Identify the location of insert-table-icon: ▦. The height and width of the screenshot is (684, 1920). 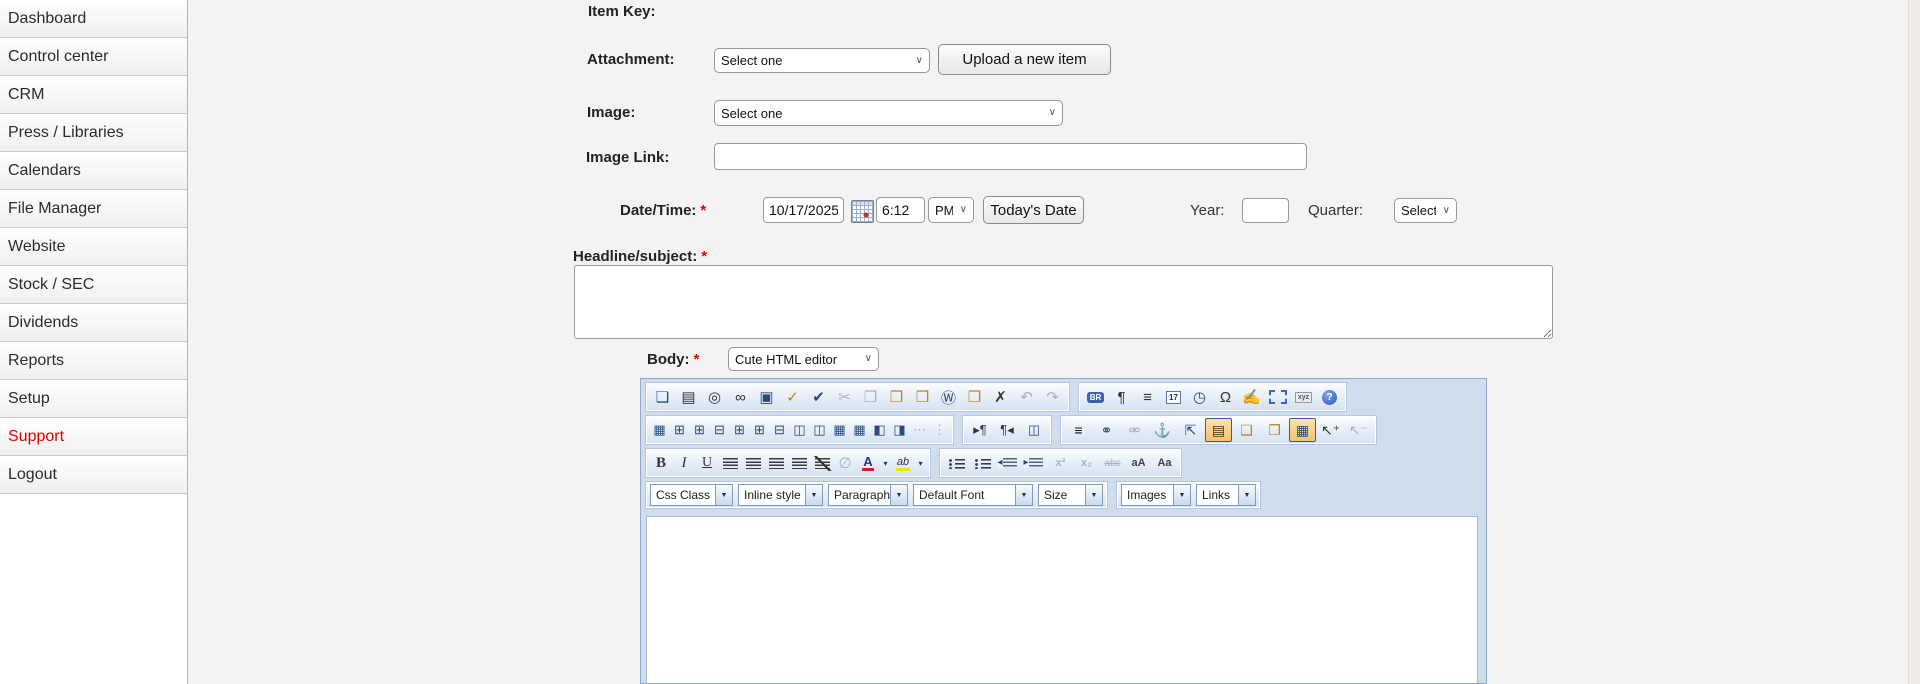
(659, 430).